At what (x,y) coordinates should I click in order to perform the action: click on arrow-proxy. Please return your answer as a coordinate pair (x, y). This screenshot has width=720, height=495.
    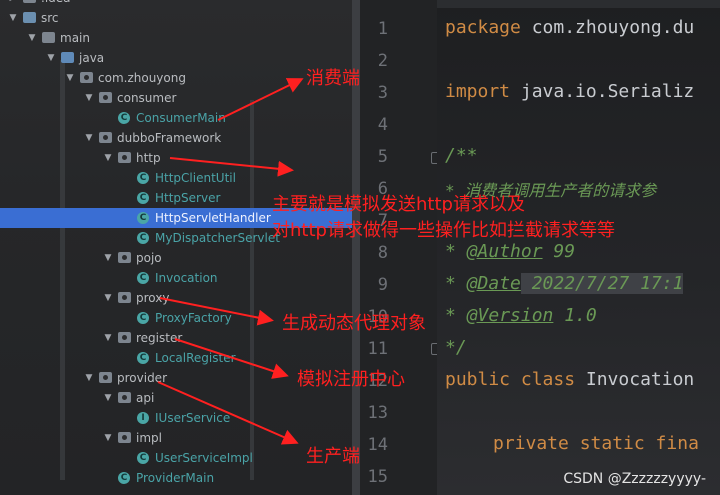
    Looking at the image, I should click on (216, 311).